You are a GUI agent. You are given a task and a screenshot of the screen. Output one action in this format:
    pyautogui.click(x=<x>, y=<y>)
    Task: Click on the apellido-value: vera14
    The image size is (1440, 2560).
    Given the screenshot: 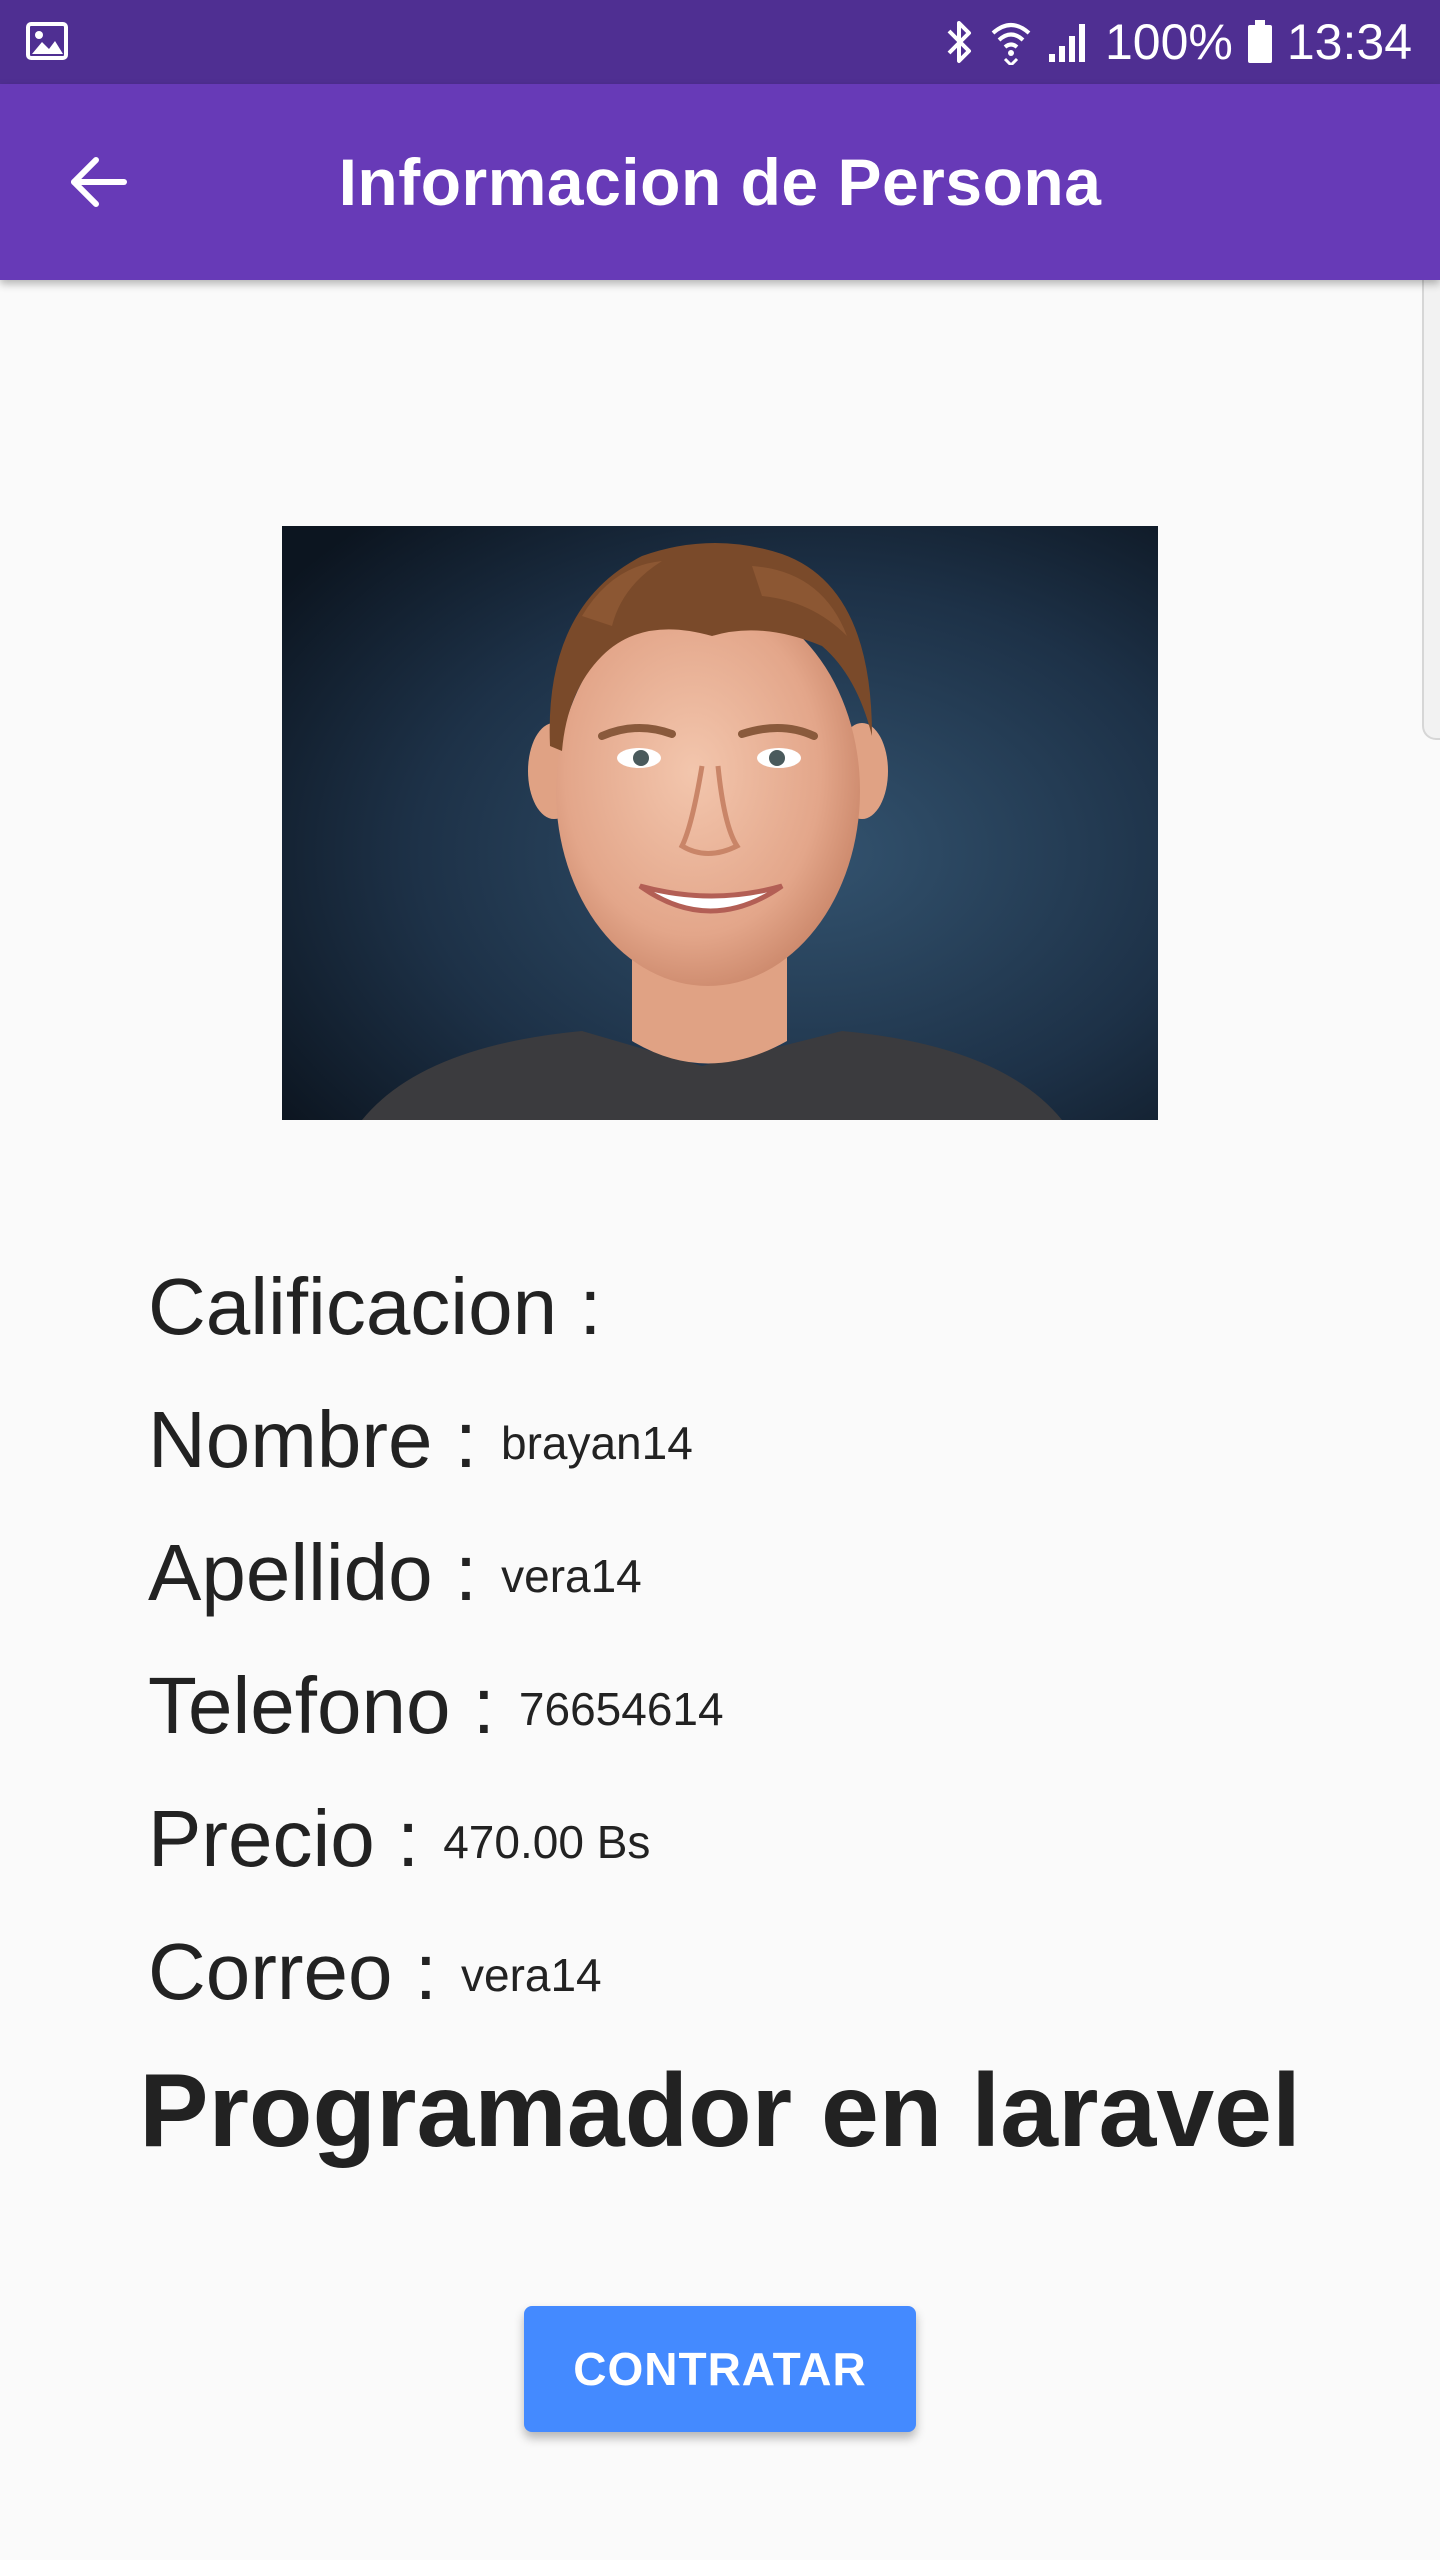 What is the action you would take?
    pyautogui.click(x=571, y=1575)
    